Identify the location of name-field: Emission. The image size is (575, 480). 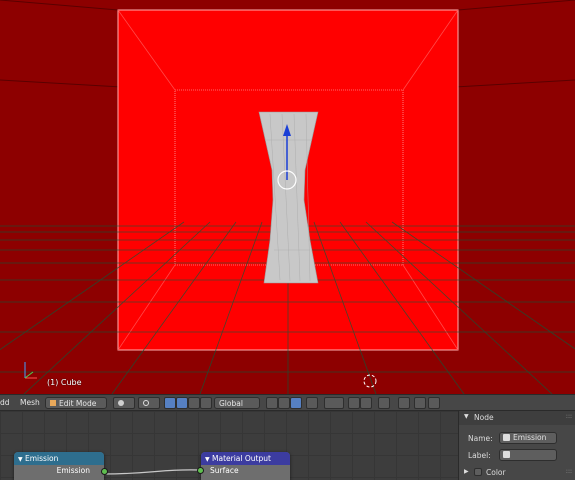
(528, 438).